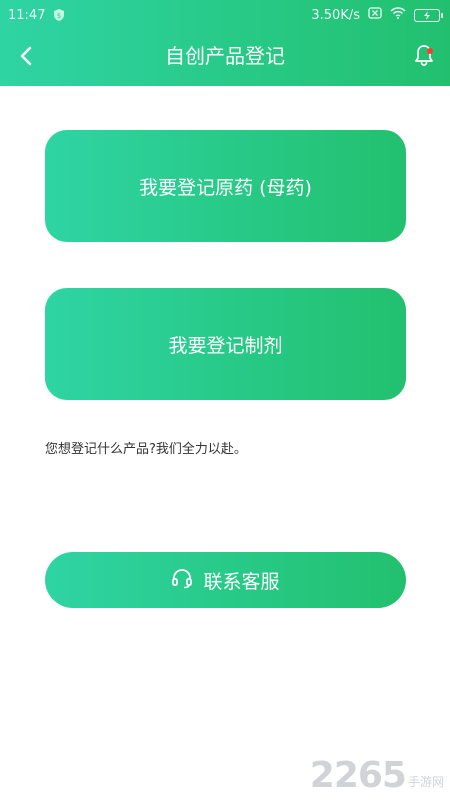 This screenshot has width=450, height=800. I want to click on headset-icon, so click(182, 580).